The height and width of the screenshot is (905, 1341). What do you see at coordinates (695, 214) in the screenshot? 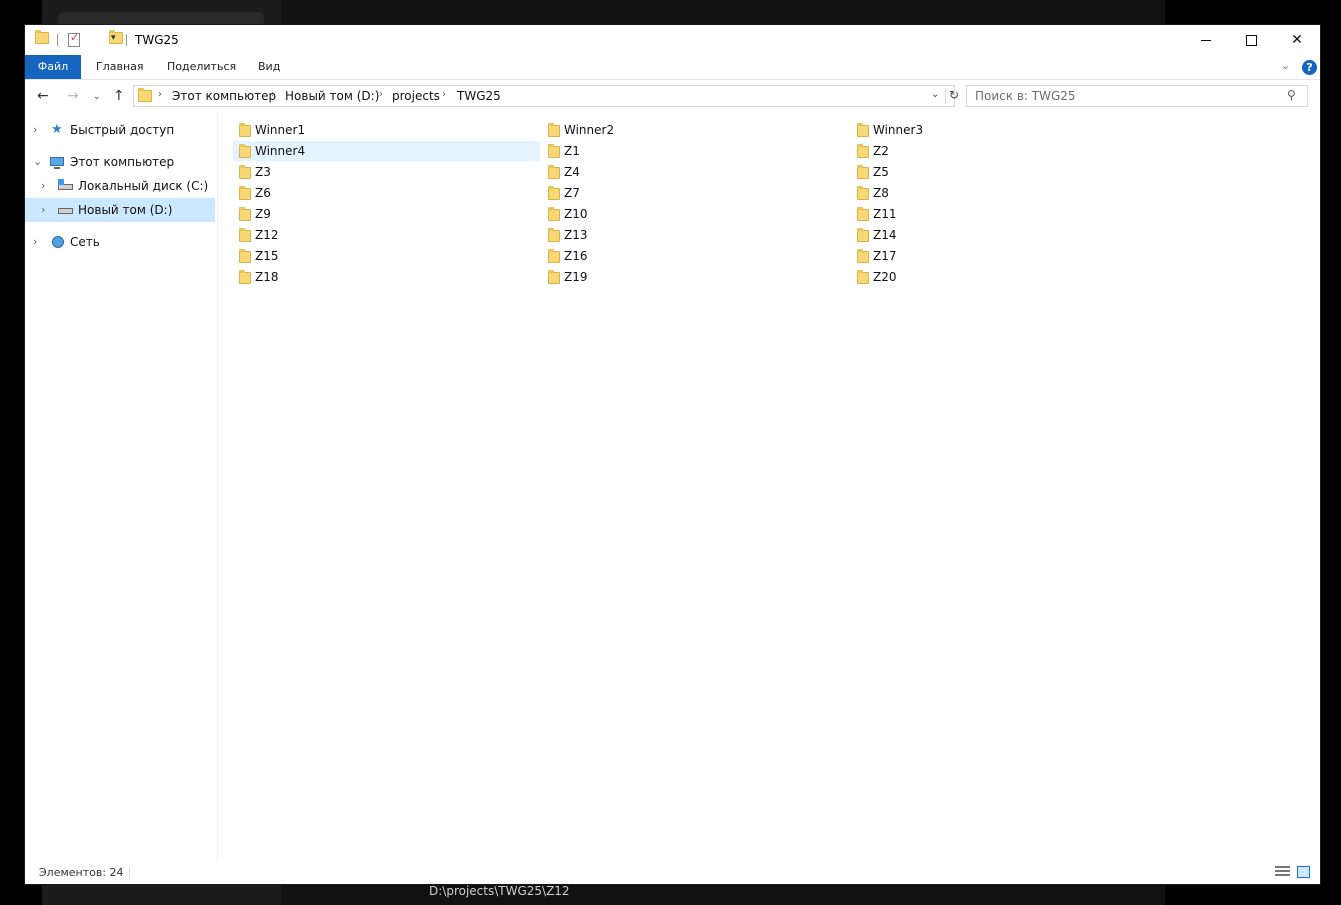
I see `folder-item: Z10` at bounding box center [695, 214].